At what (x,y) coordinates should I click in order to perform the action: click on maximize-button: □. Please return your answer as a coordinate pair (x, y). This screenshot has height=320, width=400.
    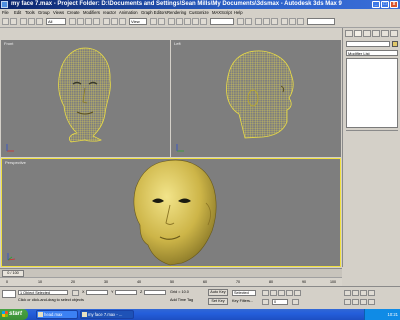
    Looking at the image, I should click on (385, 4).